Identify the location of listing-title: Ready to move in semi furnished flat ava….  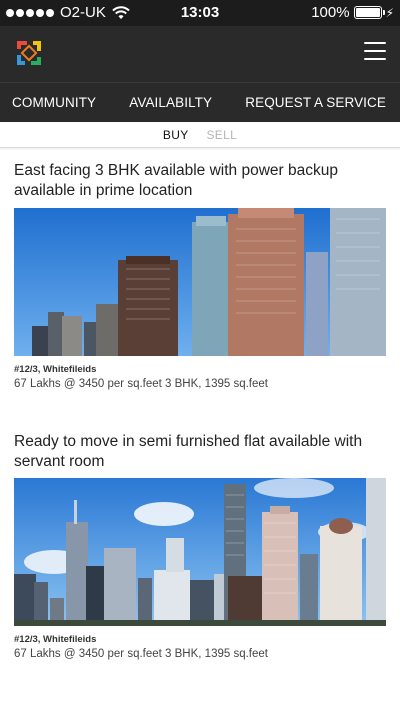
(200, 452).